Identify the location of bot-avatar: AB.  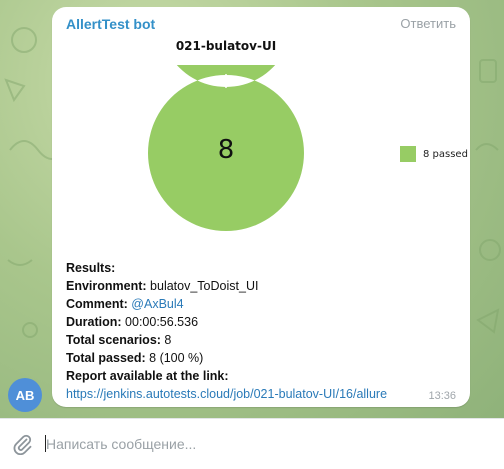
(25, 395).